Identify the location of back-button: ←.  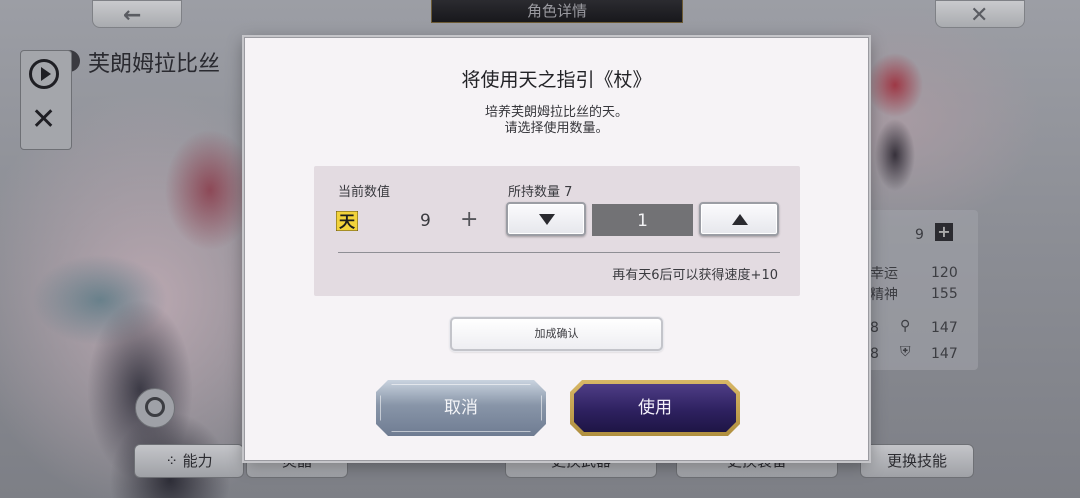
(137, 14).